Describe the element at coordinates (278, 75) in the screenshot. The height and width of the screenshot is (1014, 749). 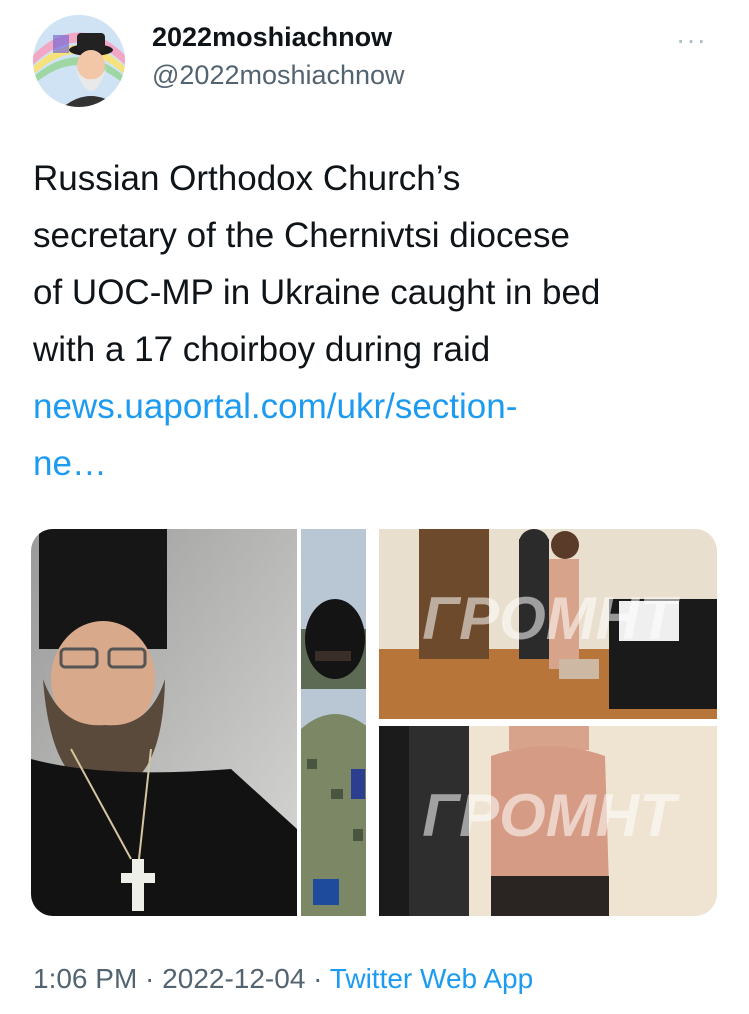
I see `user-handle: @2022moshiachnow` at that location.